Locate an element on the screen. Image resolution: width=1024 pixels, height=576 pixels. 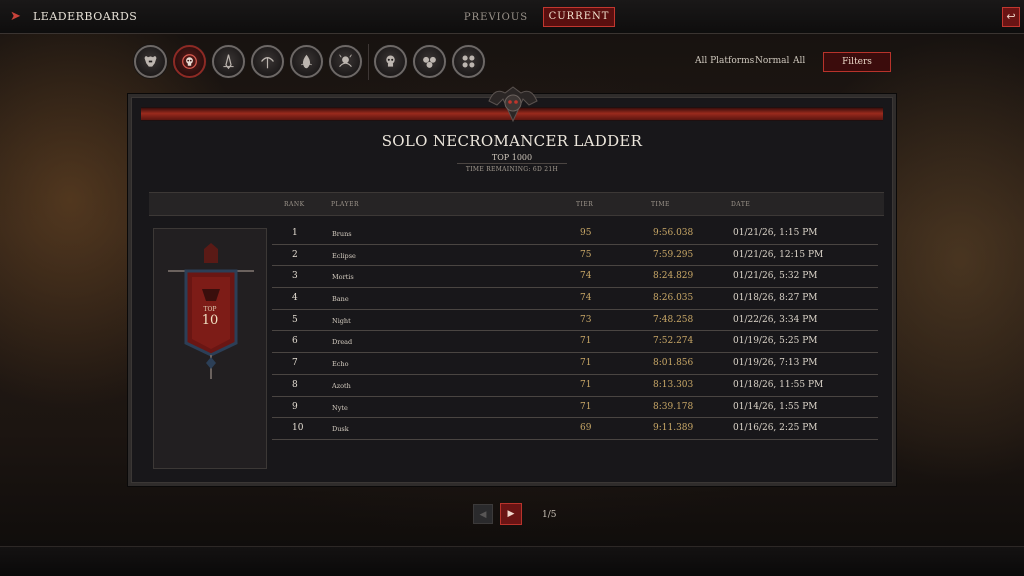
player-cell: Mortis is located at coordinates (343, 277).